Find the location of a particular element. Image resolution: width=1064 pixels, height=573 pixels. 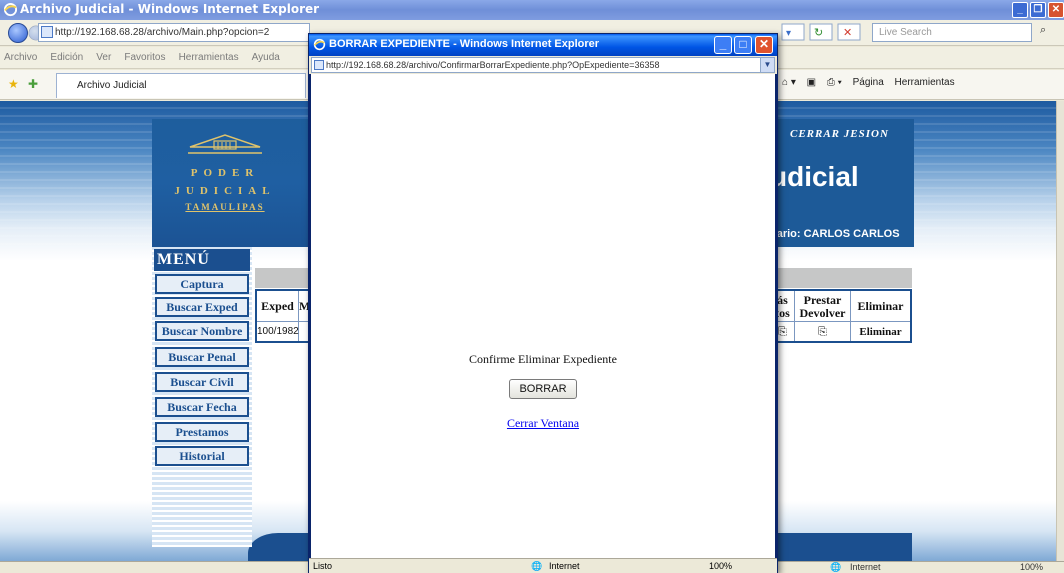

col-exped: Exped is located at coordinates (278, 306).